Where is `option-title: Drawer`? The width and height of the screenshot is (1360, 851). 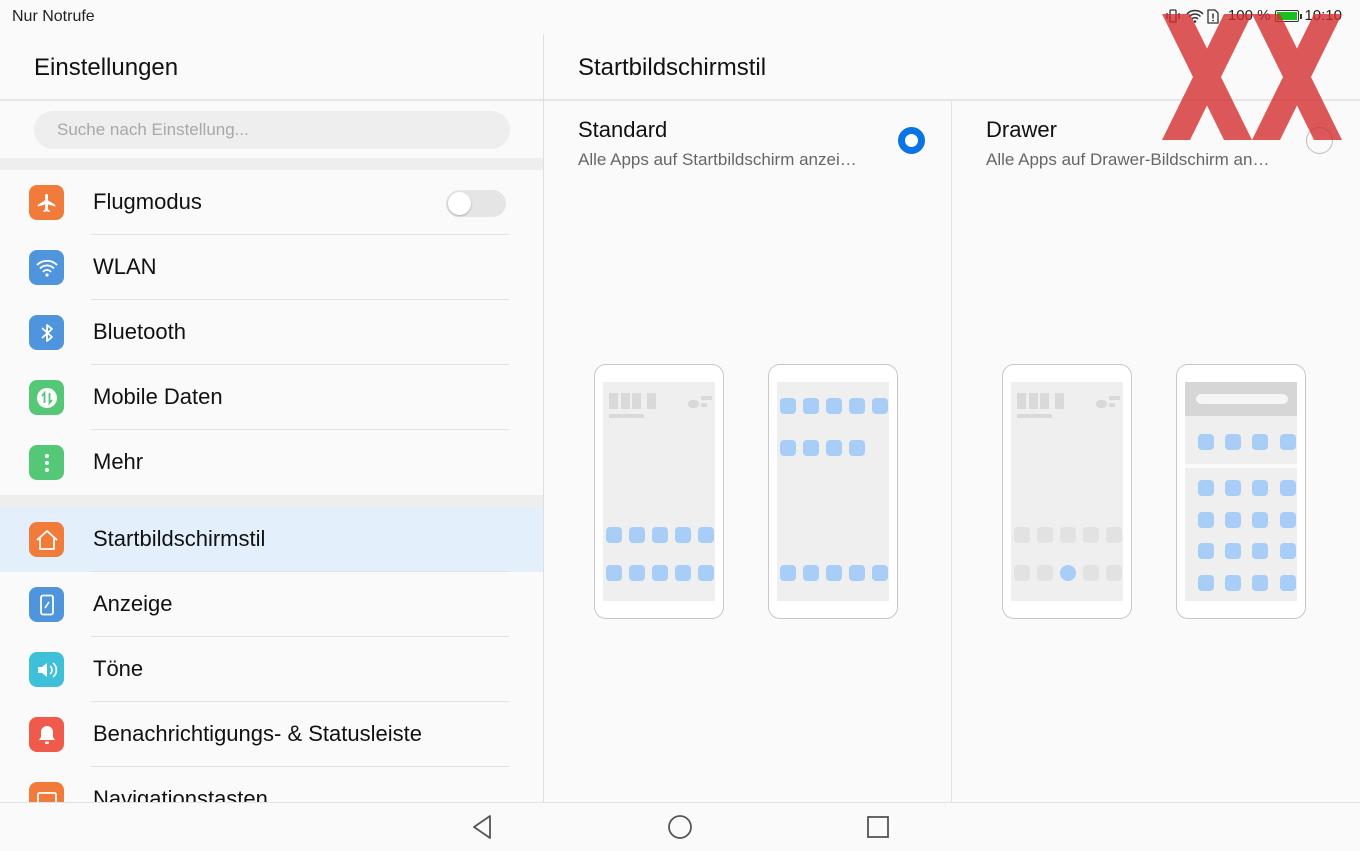 option-title: Drawer is located at coordinates (1021, 129).